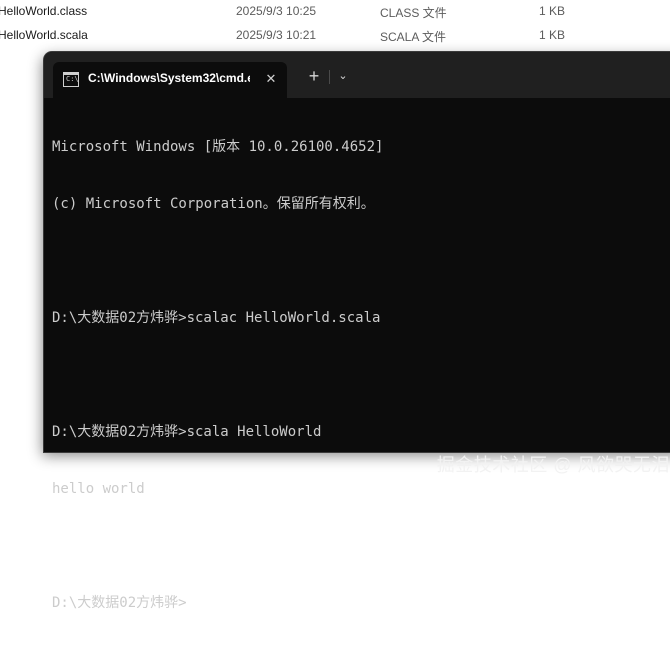  Describe the element at coordinates (98, 489) in the screenshot. I see `console-line: hello world` at that location.